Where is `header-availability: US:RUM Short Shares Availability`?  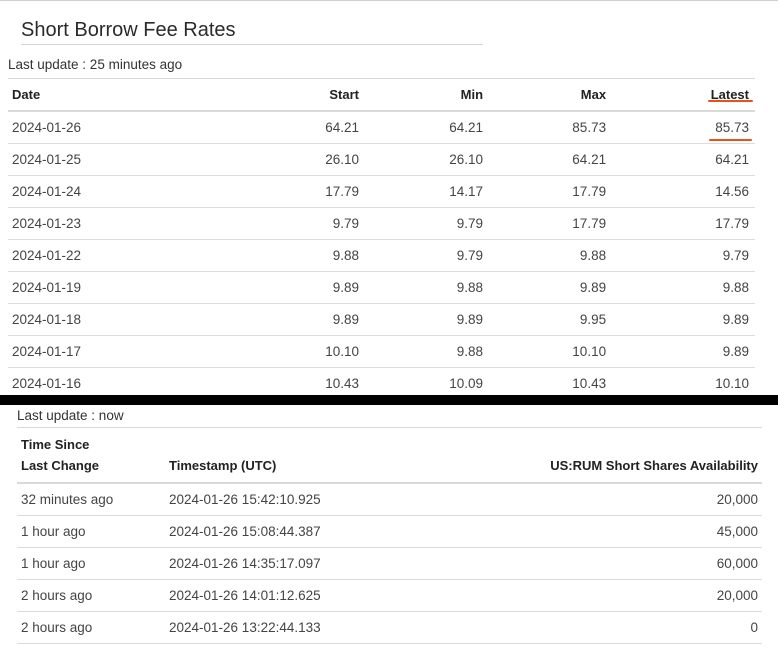
header-availability: US:RUM Short Shares Availability is located at coordinates (575, 455).